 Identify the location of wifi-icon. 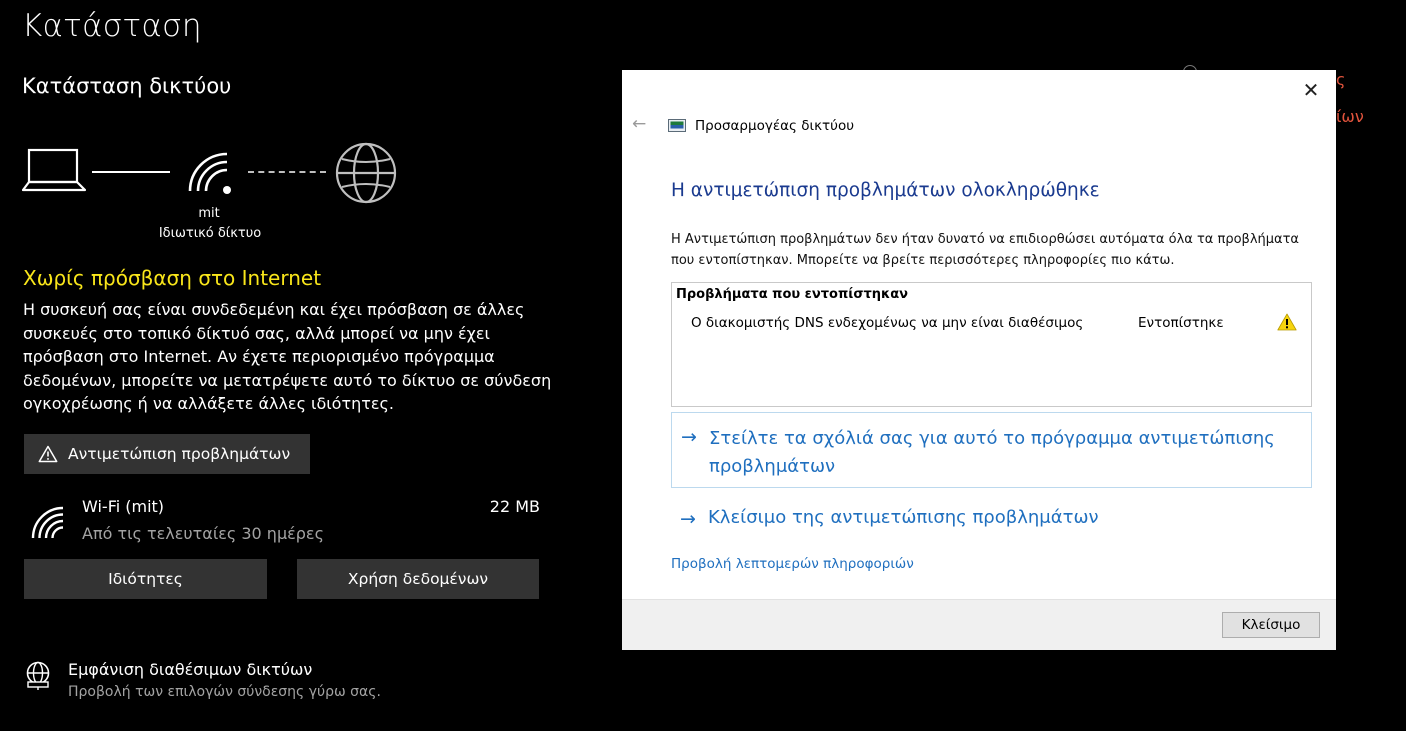
(209, 173).